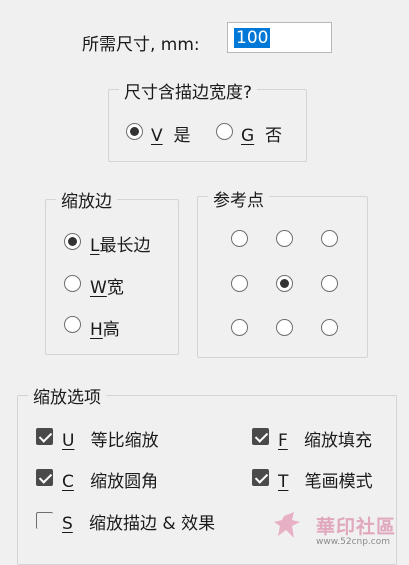 This screenshot has height=565, width=409. I want to click on watermark-text: 華印社區, so click(356, 527).